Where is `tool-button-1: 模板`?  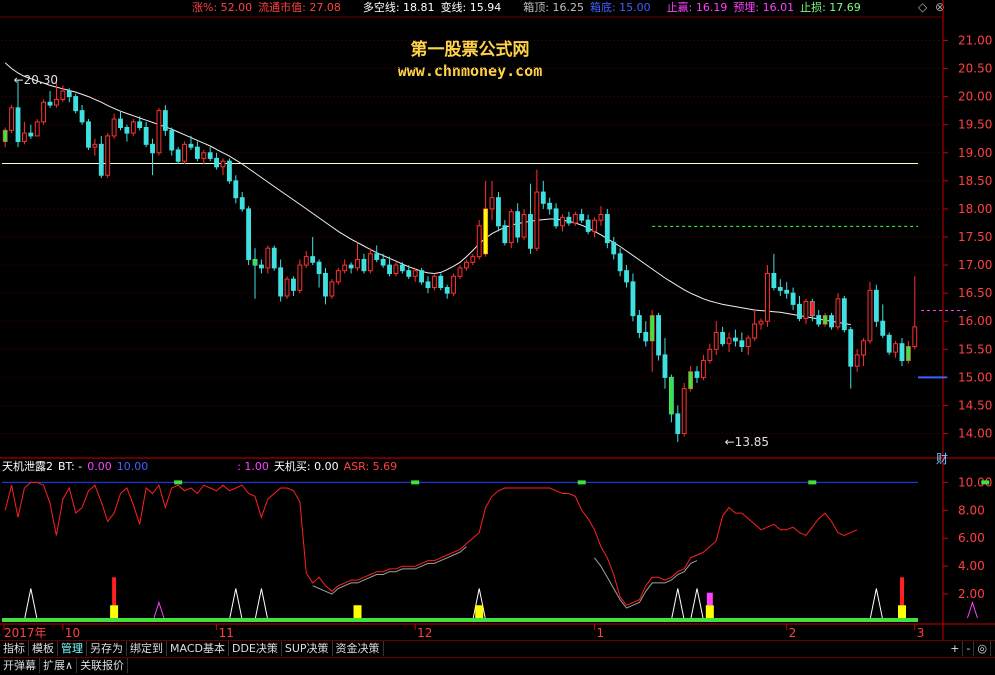 tool-button-1: 模板 is located at coordinates (43, 648).